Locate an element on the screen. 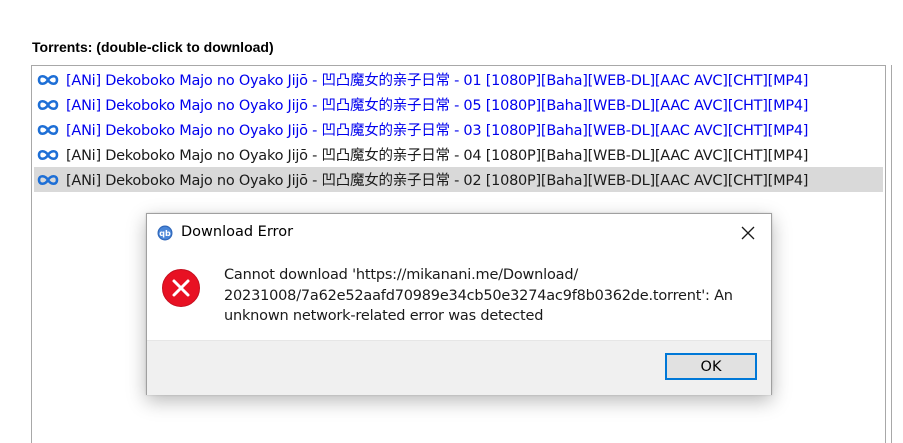 The image size is (903, 443). torrents-section-title: Torrents: (double-click to download) is located at coordinates (153, 47).